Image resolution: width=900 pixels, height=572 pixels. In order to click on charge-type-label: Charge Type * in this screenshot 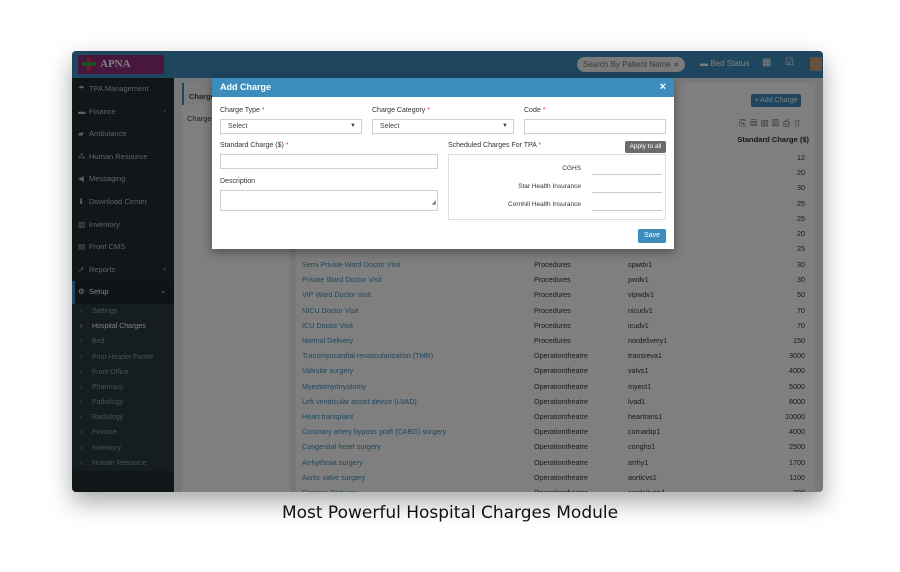, I will do `click(242, 110)`.